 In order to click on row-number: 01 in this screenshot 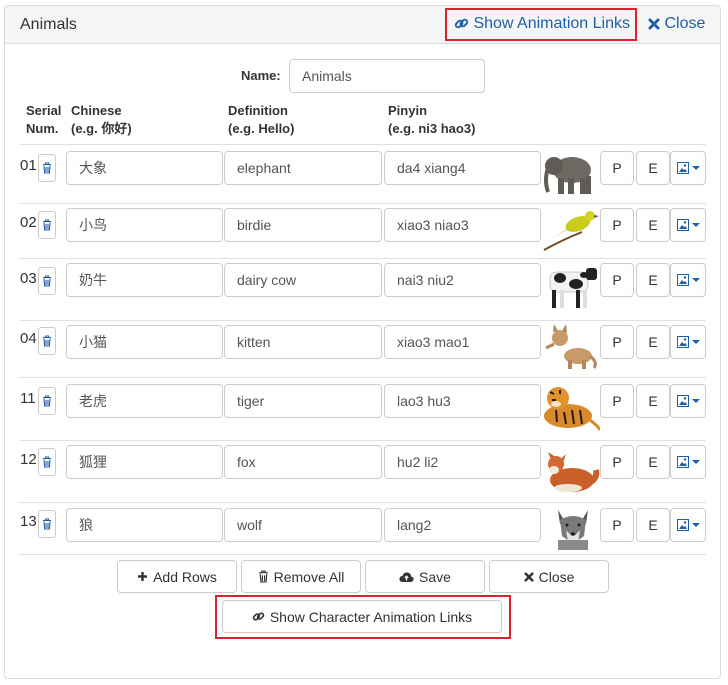, I will do `click(28, 165)`.